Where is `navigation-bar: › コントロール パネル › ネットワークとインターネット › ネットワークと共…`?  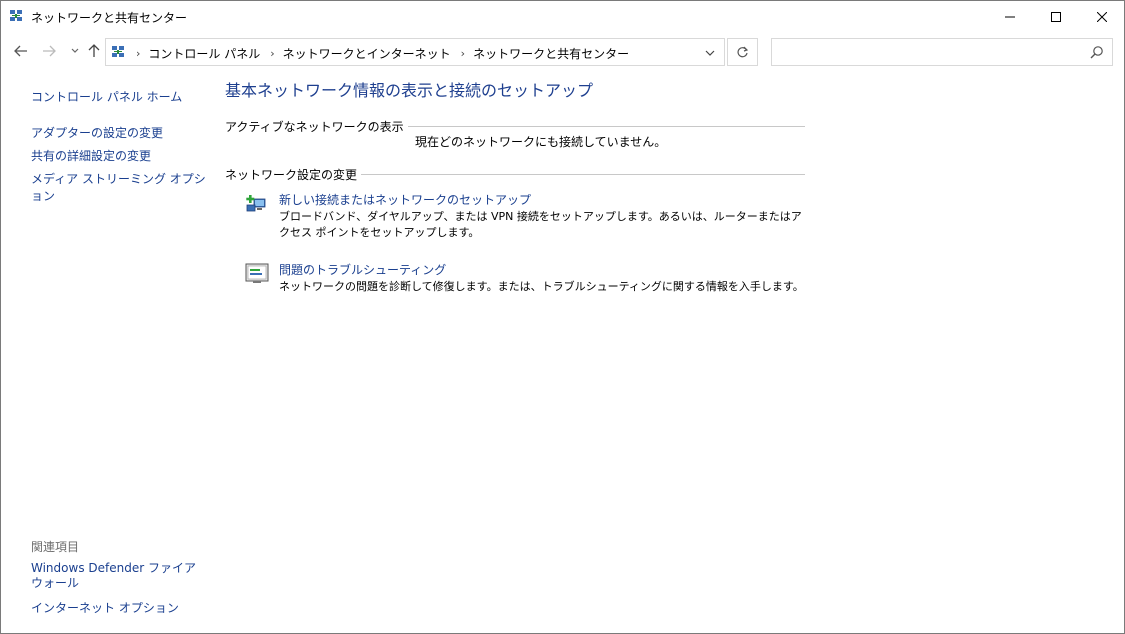
navigation-bar: › コントロール パネル › ネットワークとインターネット › ネットワークと共… is located at coordinates (562, 52).